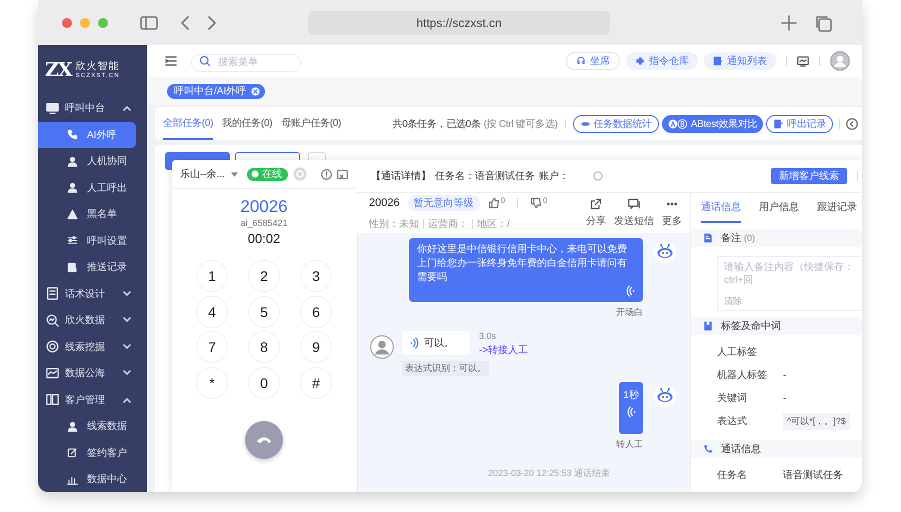  What do you see at coordinates (436, 343) in the screenshot?
I see `user-message: 可以。` at bounding box center [436, 343].